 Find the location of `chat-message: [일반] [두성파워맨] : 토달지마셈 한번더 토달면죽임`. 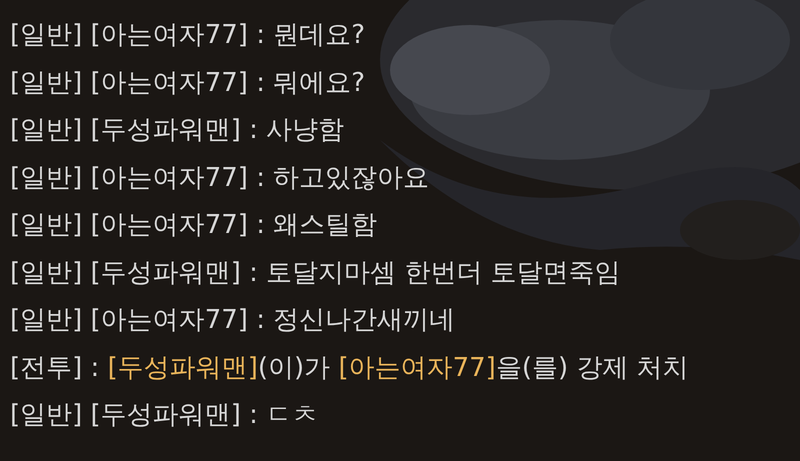

chat-message: [일반] [두성파워맨] : 토달지마셈 한번더 토달면죽임 is located at coordinates (316, 273).